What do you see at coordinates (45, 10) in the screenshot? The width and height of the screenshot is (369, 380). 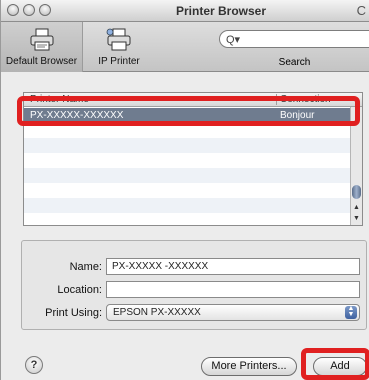 I see `zoom-button` at bounding box center [45, 10].